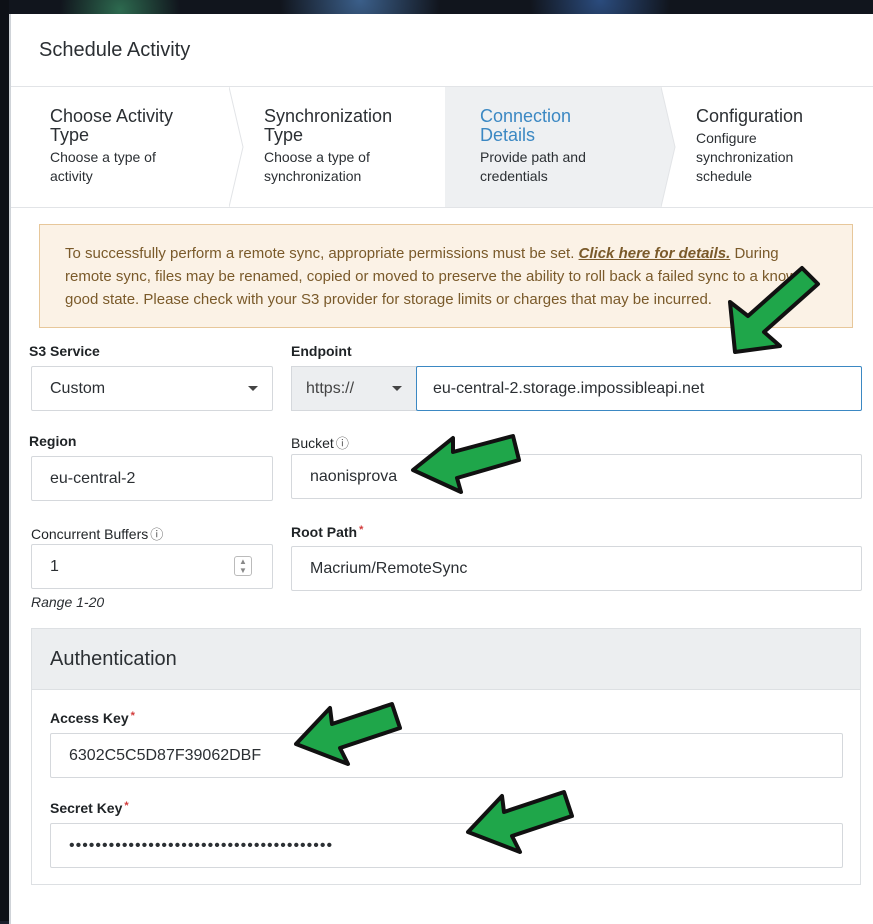 This screenshot has height=924, width=873. Describe the element at coordinates (348, 734) in the screenshot. I see `annotation-arrow-access-key` at that location.